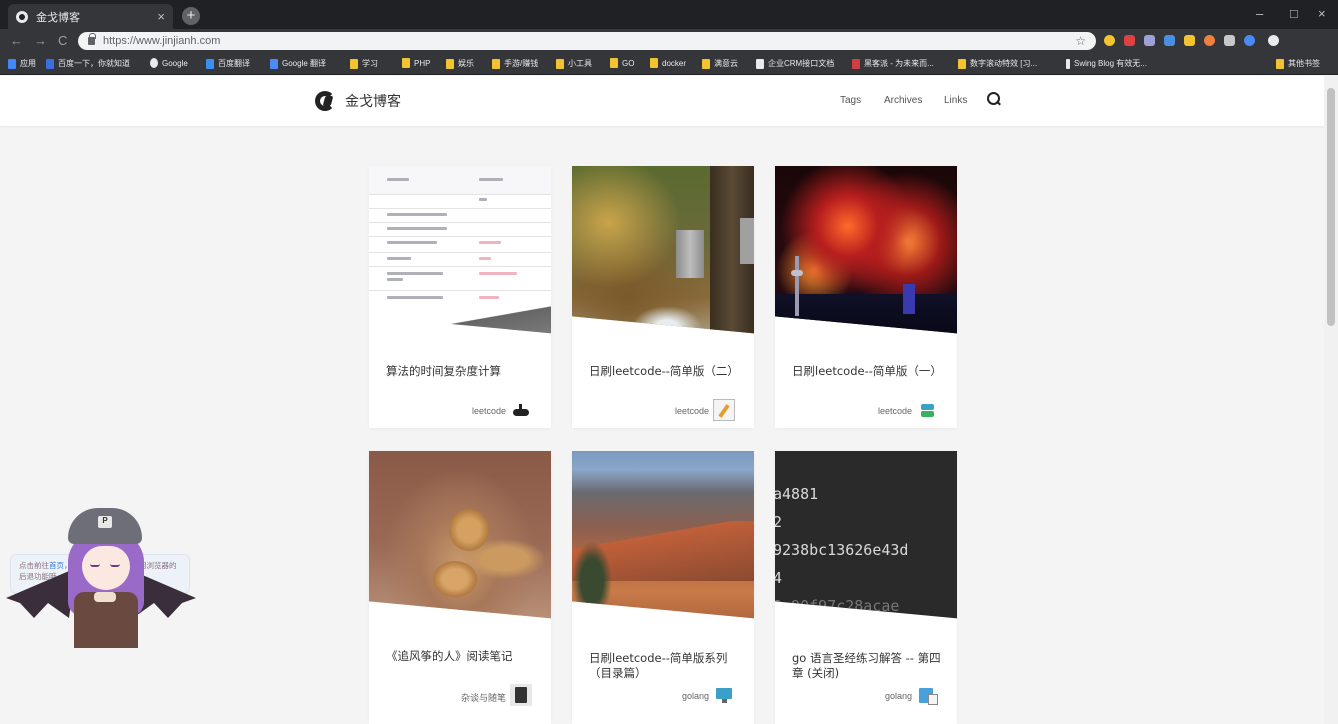  Describe the element at coordinates (92, 39) in the screenshot. I see `lock-icon` at that location.